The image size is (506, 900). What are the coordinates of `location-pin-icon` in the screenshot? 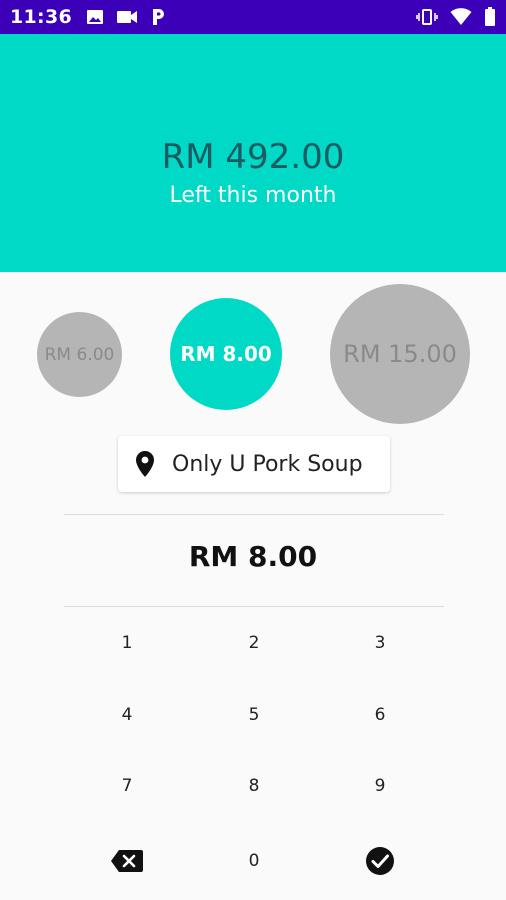 It's located at (145, 464).